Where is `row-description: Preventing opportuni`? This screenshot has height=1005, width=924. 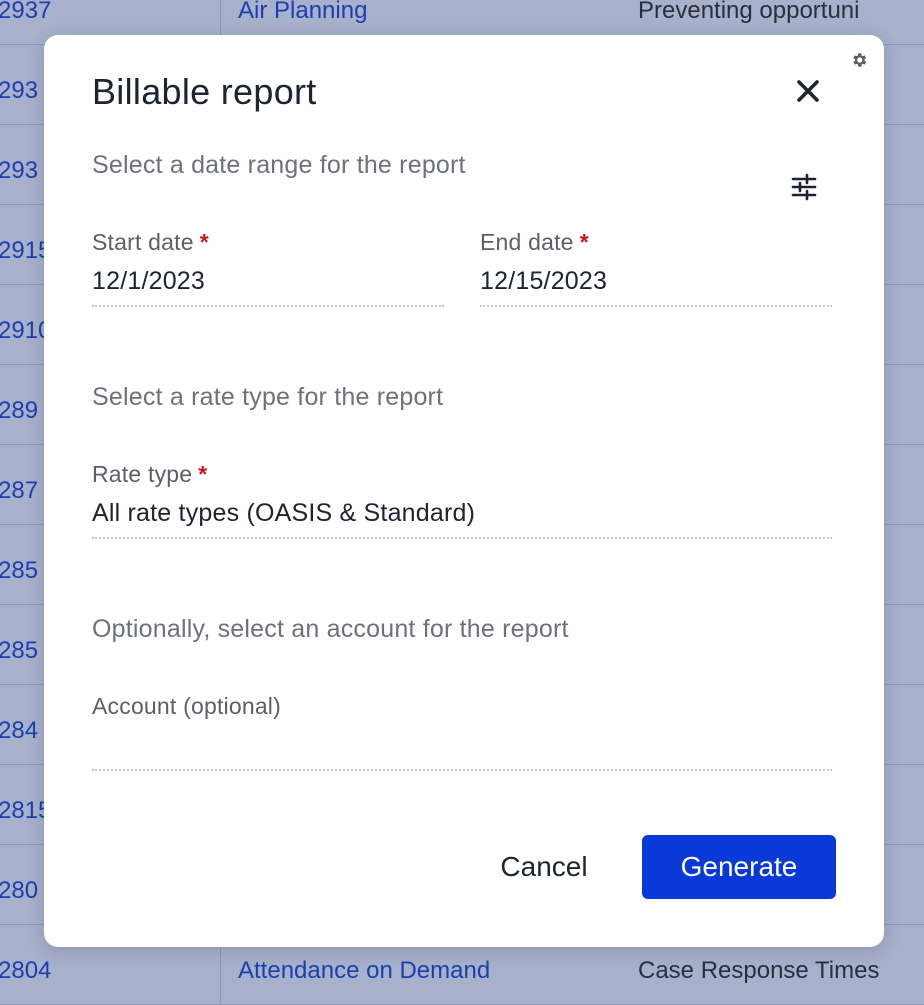 row-description: Preventing opportuni is located at coordinates (749, 12).